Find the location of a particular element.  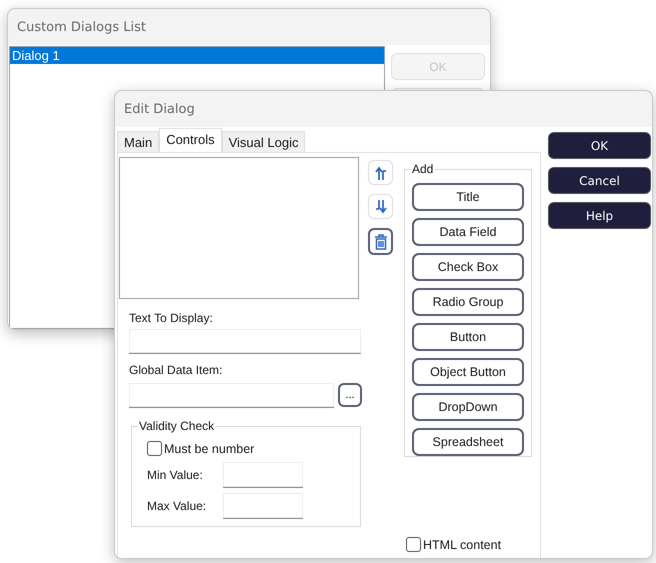

move-up-button is located at coordinates (380, 172).